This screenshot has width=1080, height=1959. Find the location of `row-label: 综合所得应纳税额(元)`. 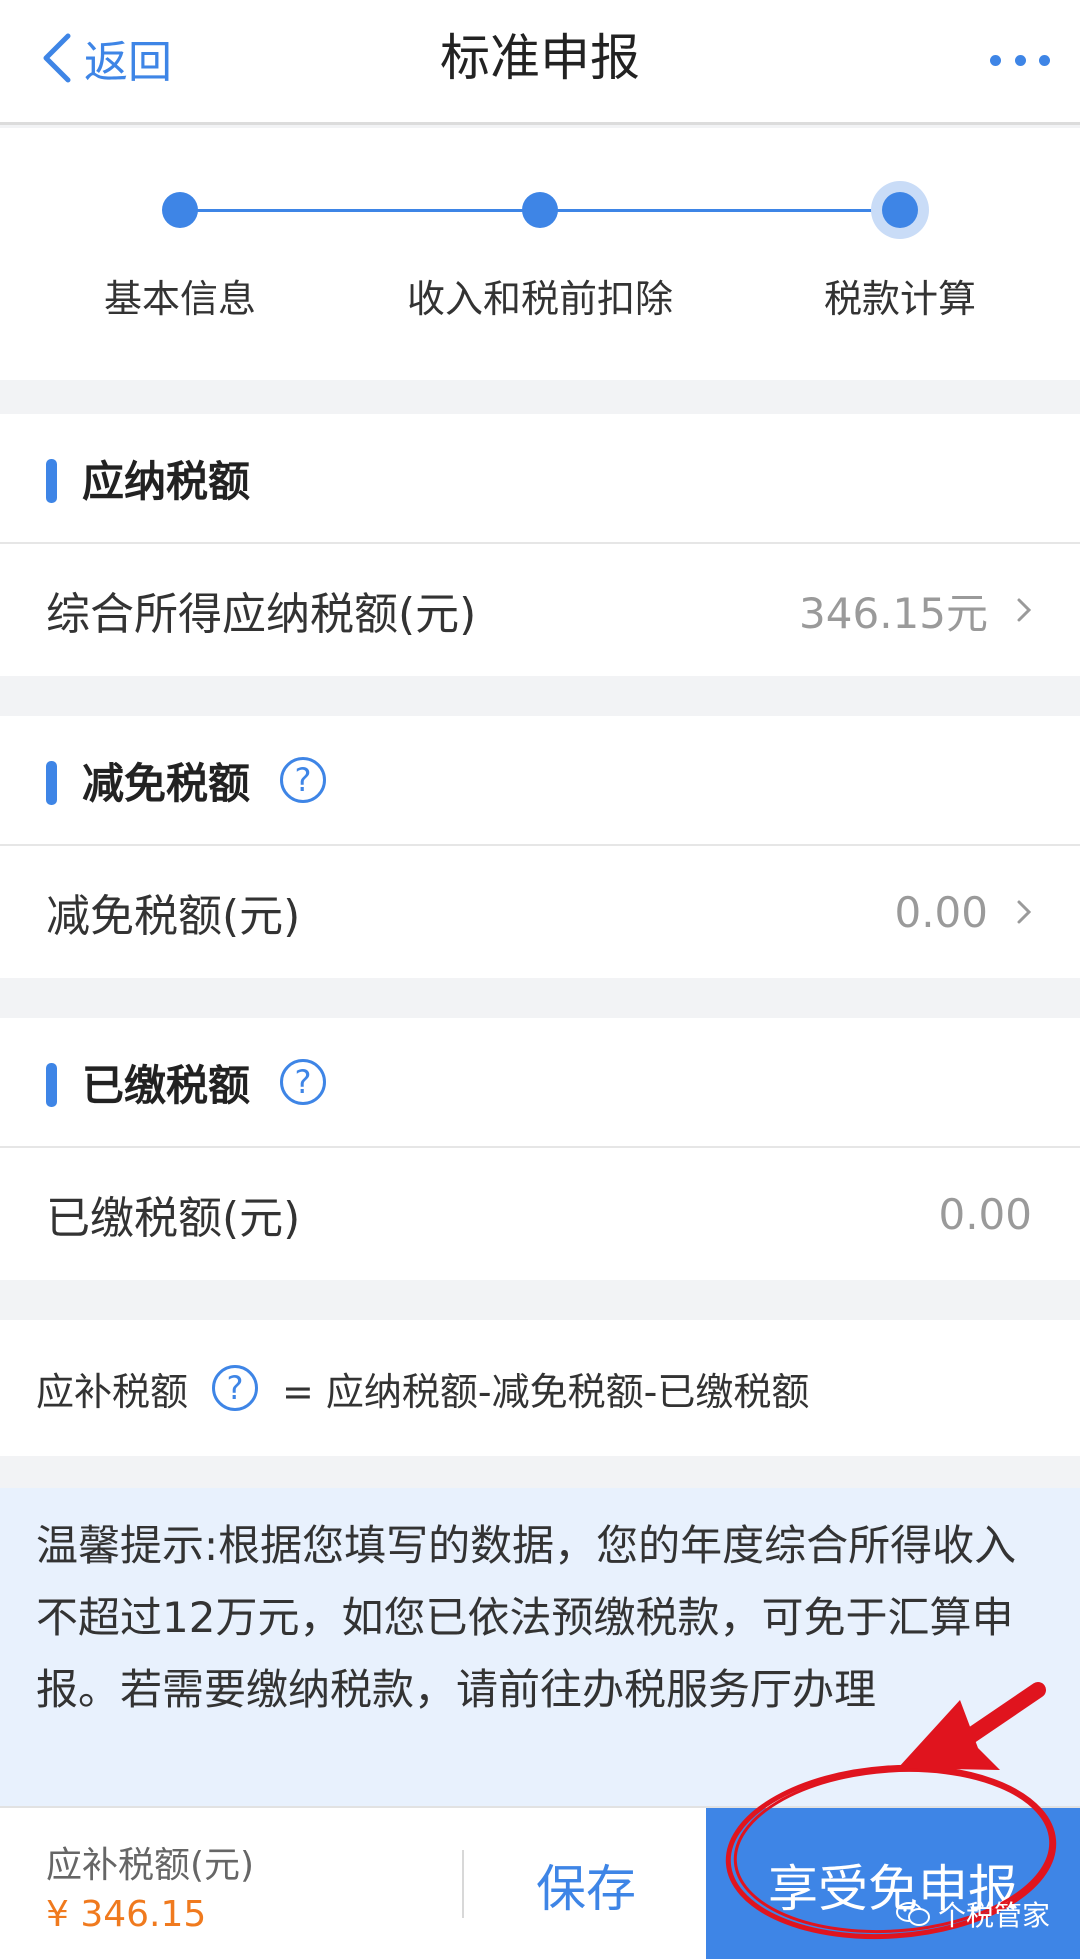

row-label: 综合所得应纳税额(元) is located at coordinates (261, 614).